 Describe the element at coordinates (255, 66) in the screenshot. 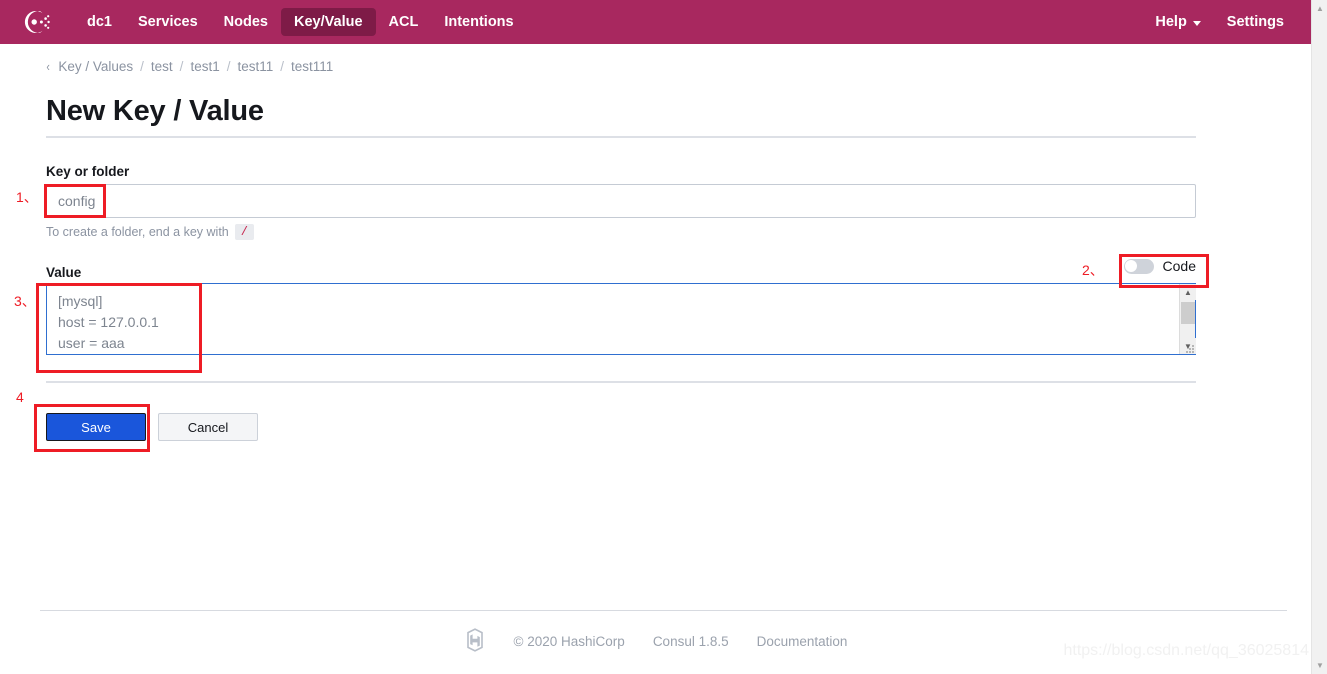

I see `breadcrumb-item-test11: test11` at that location.